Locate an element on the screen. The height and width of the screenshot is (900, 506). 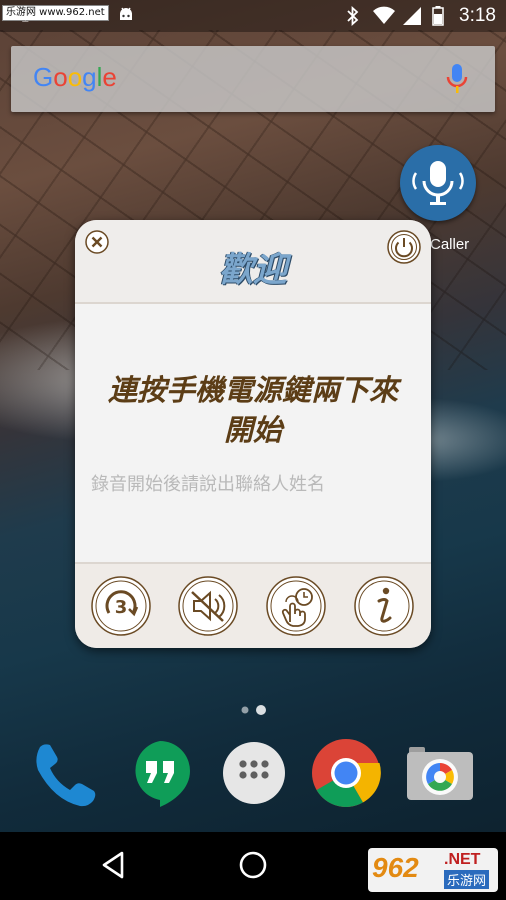
tap-timer-button is located at coordinates (296, 606).